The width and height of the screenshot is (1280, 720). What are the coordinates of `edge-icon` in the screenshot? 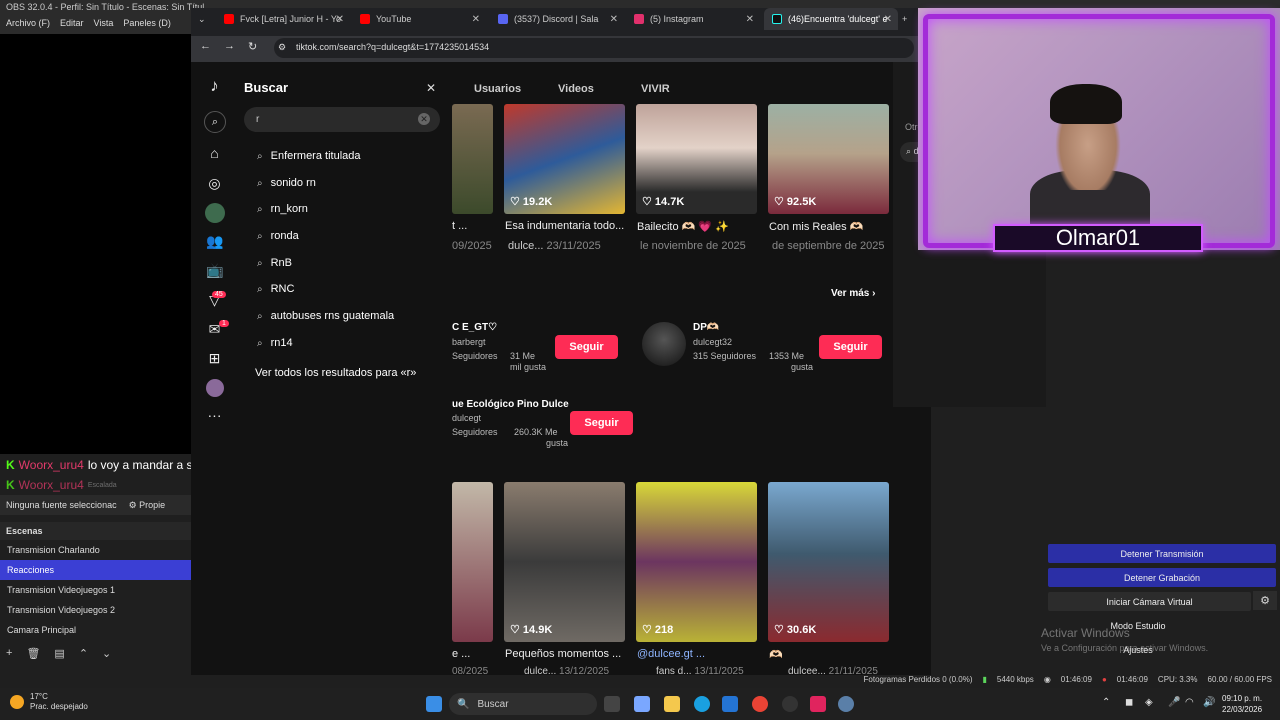 It's located at (702, 704).